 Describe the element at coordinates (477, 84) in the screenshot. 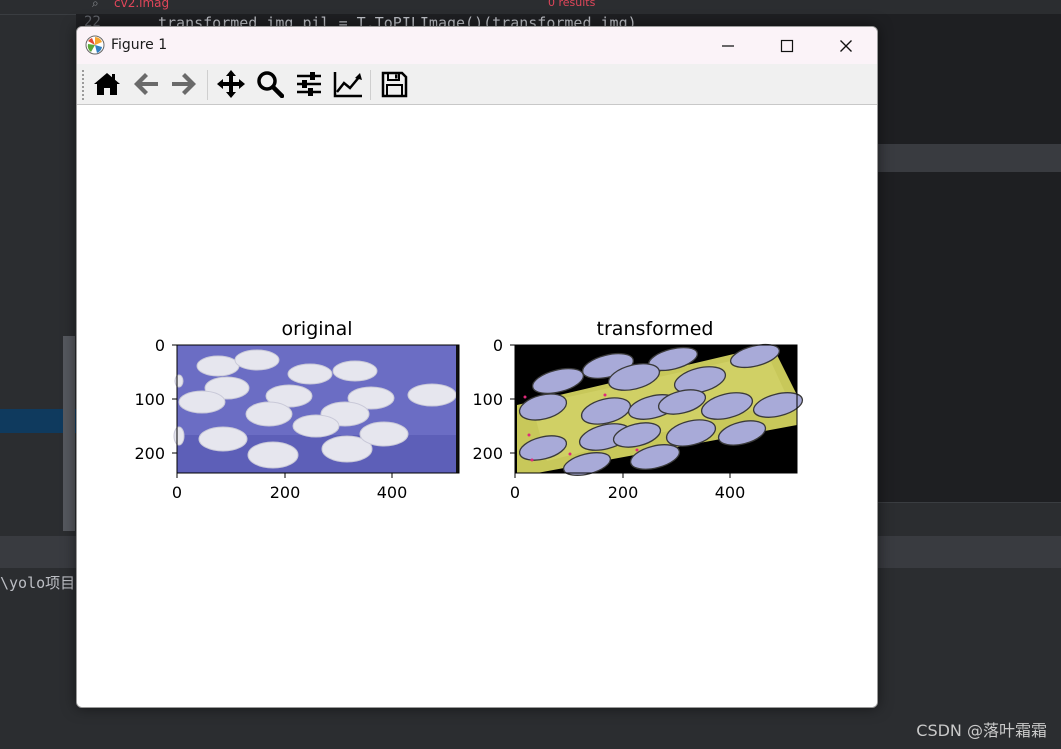

I see `navigation-toolbar` at that location.